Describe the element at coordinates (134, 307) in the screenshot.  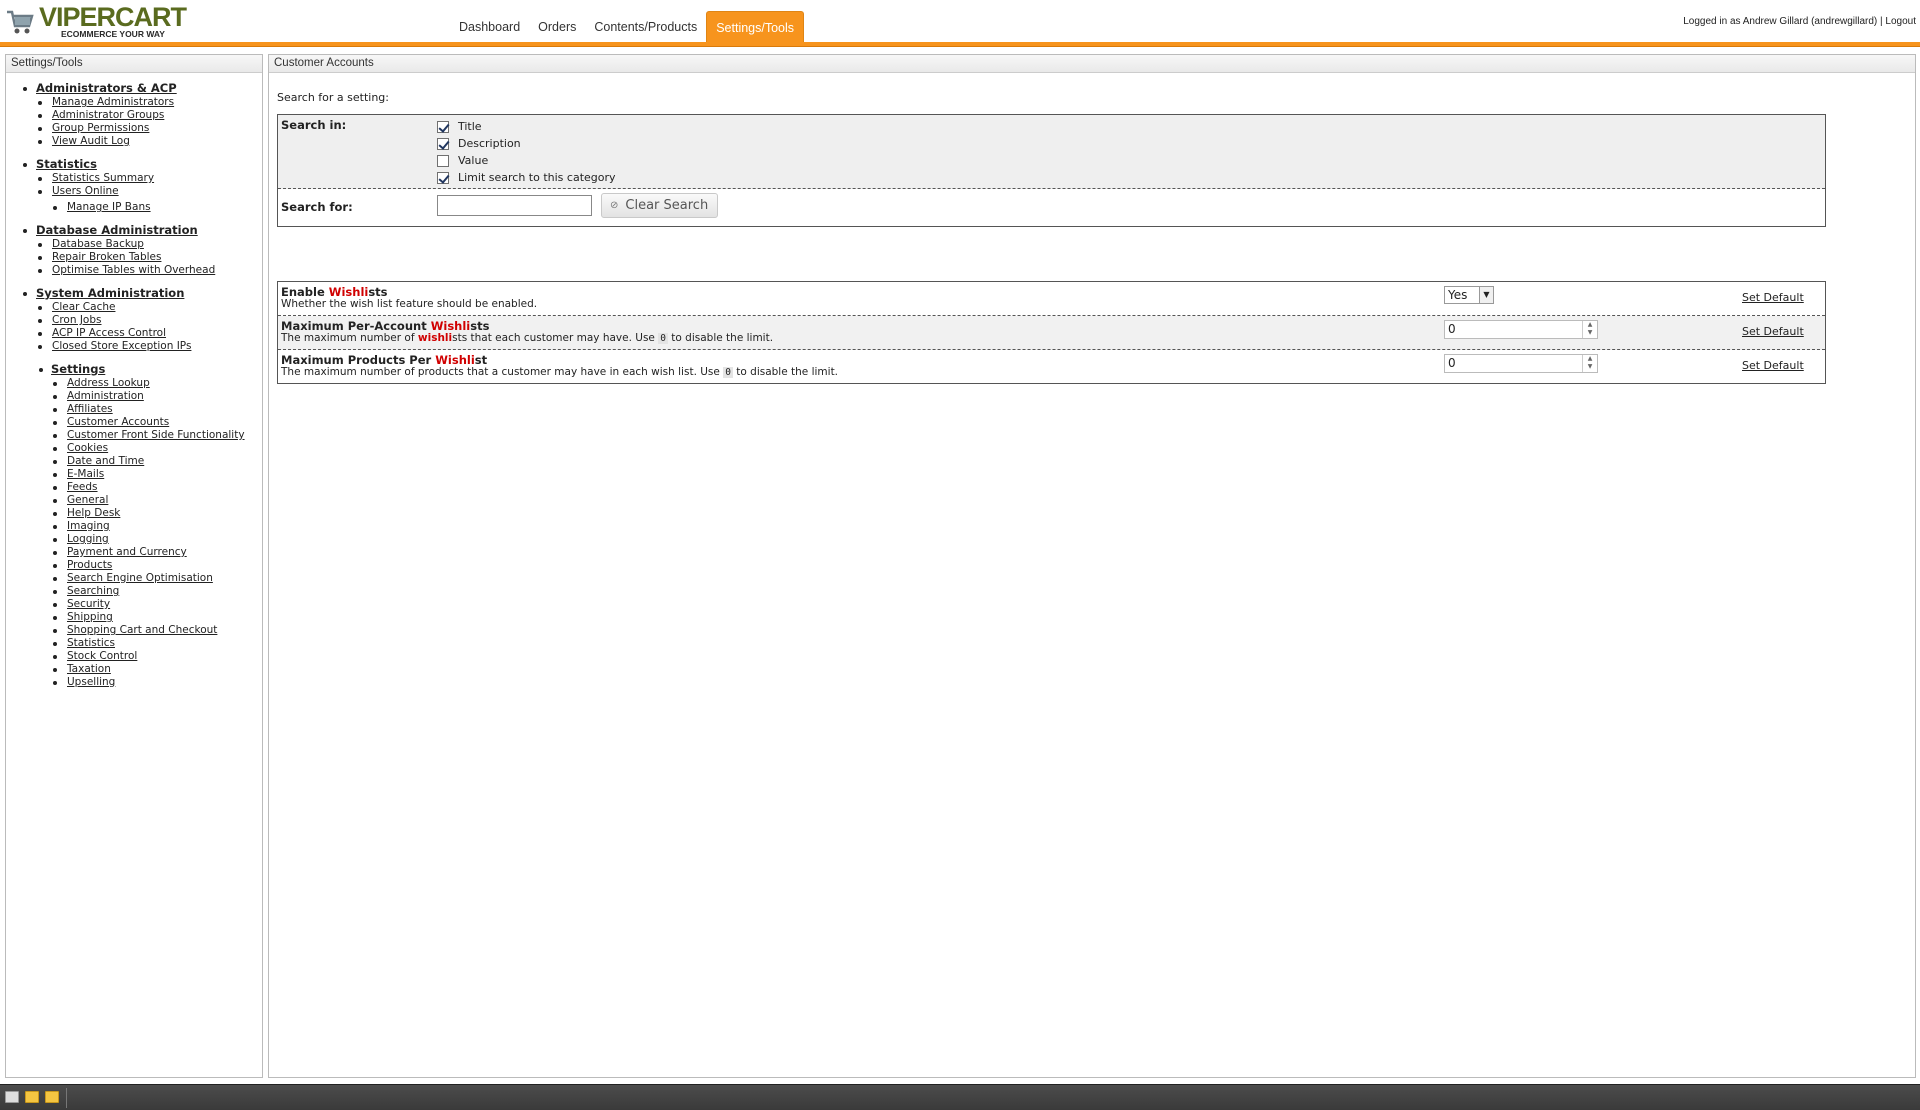
I see `tree-item-clear-cache: Clear Cache` at that location.